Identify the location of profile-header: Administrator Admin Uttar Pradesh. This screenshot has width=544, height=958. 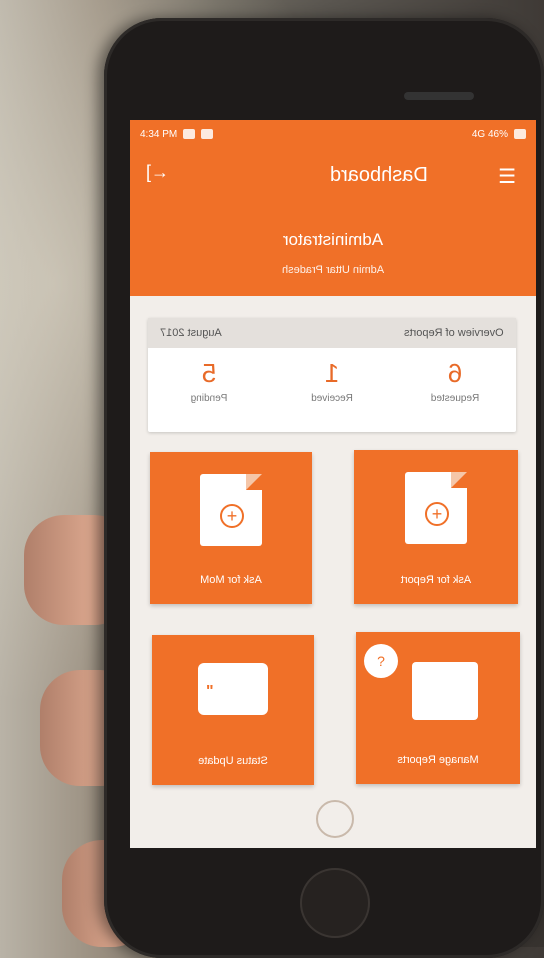
(333, 250).